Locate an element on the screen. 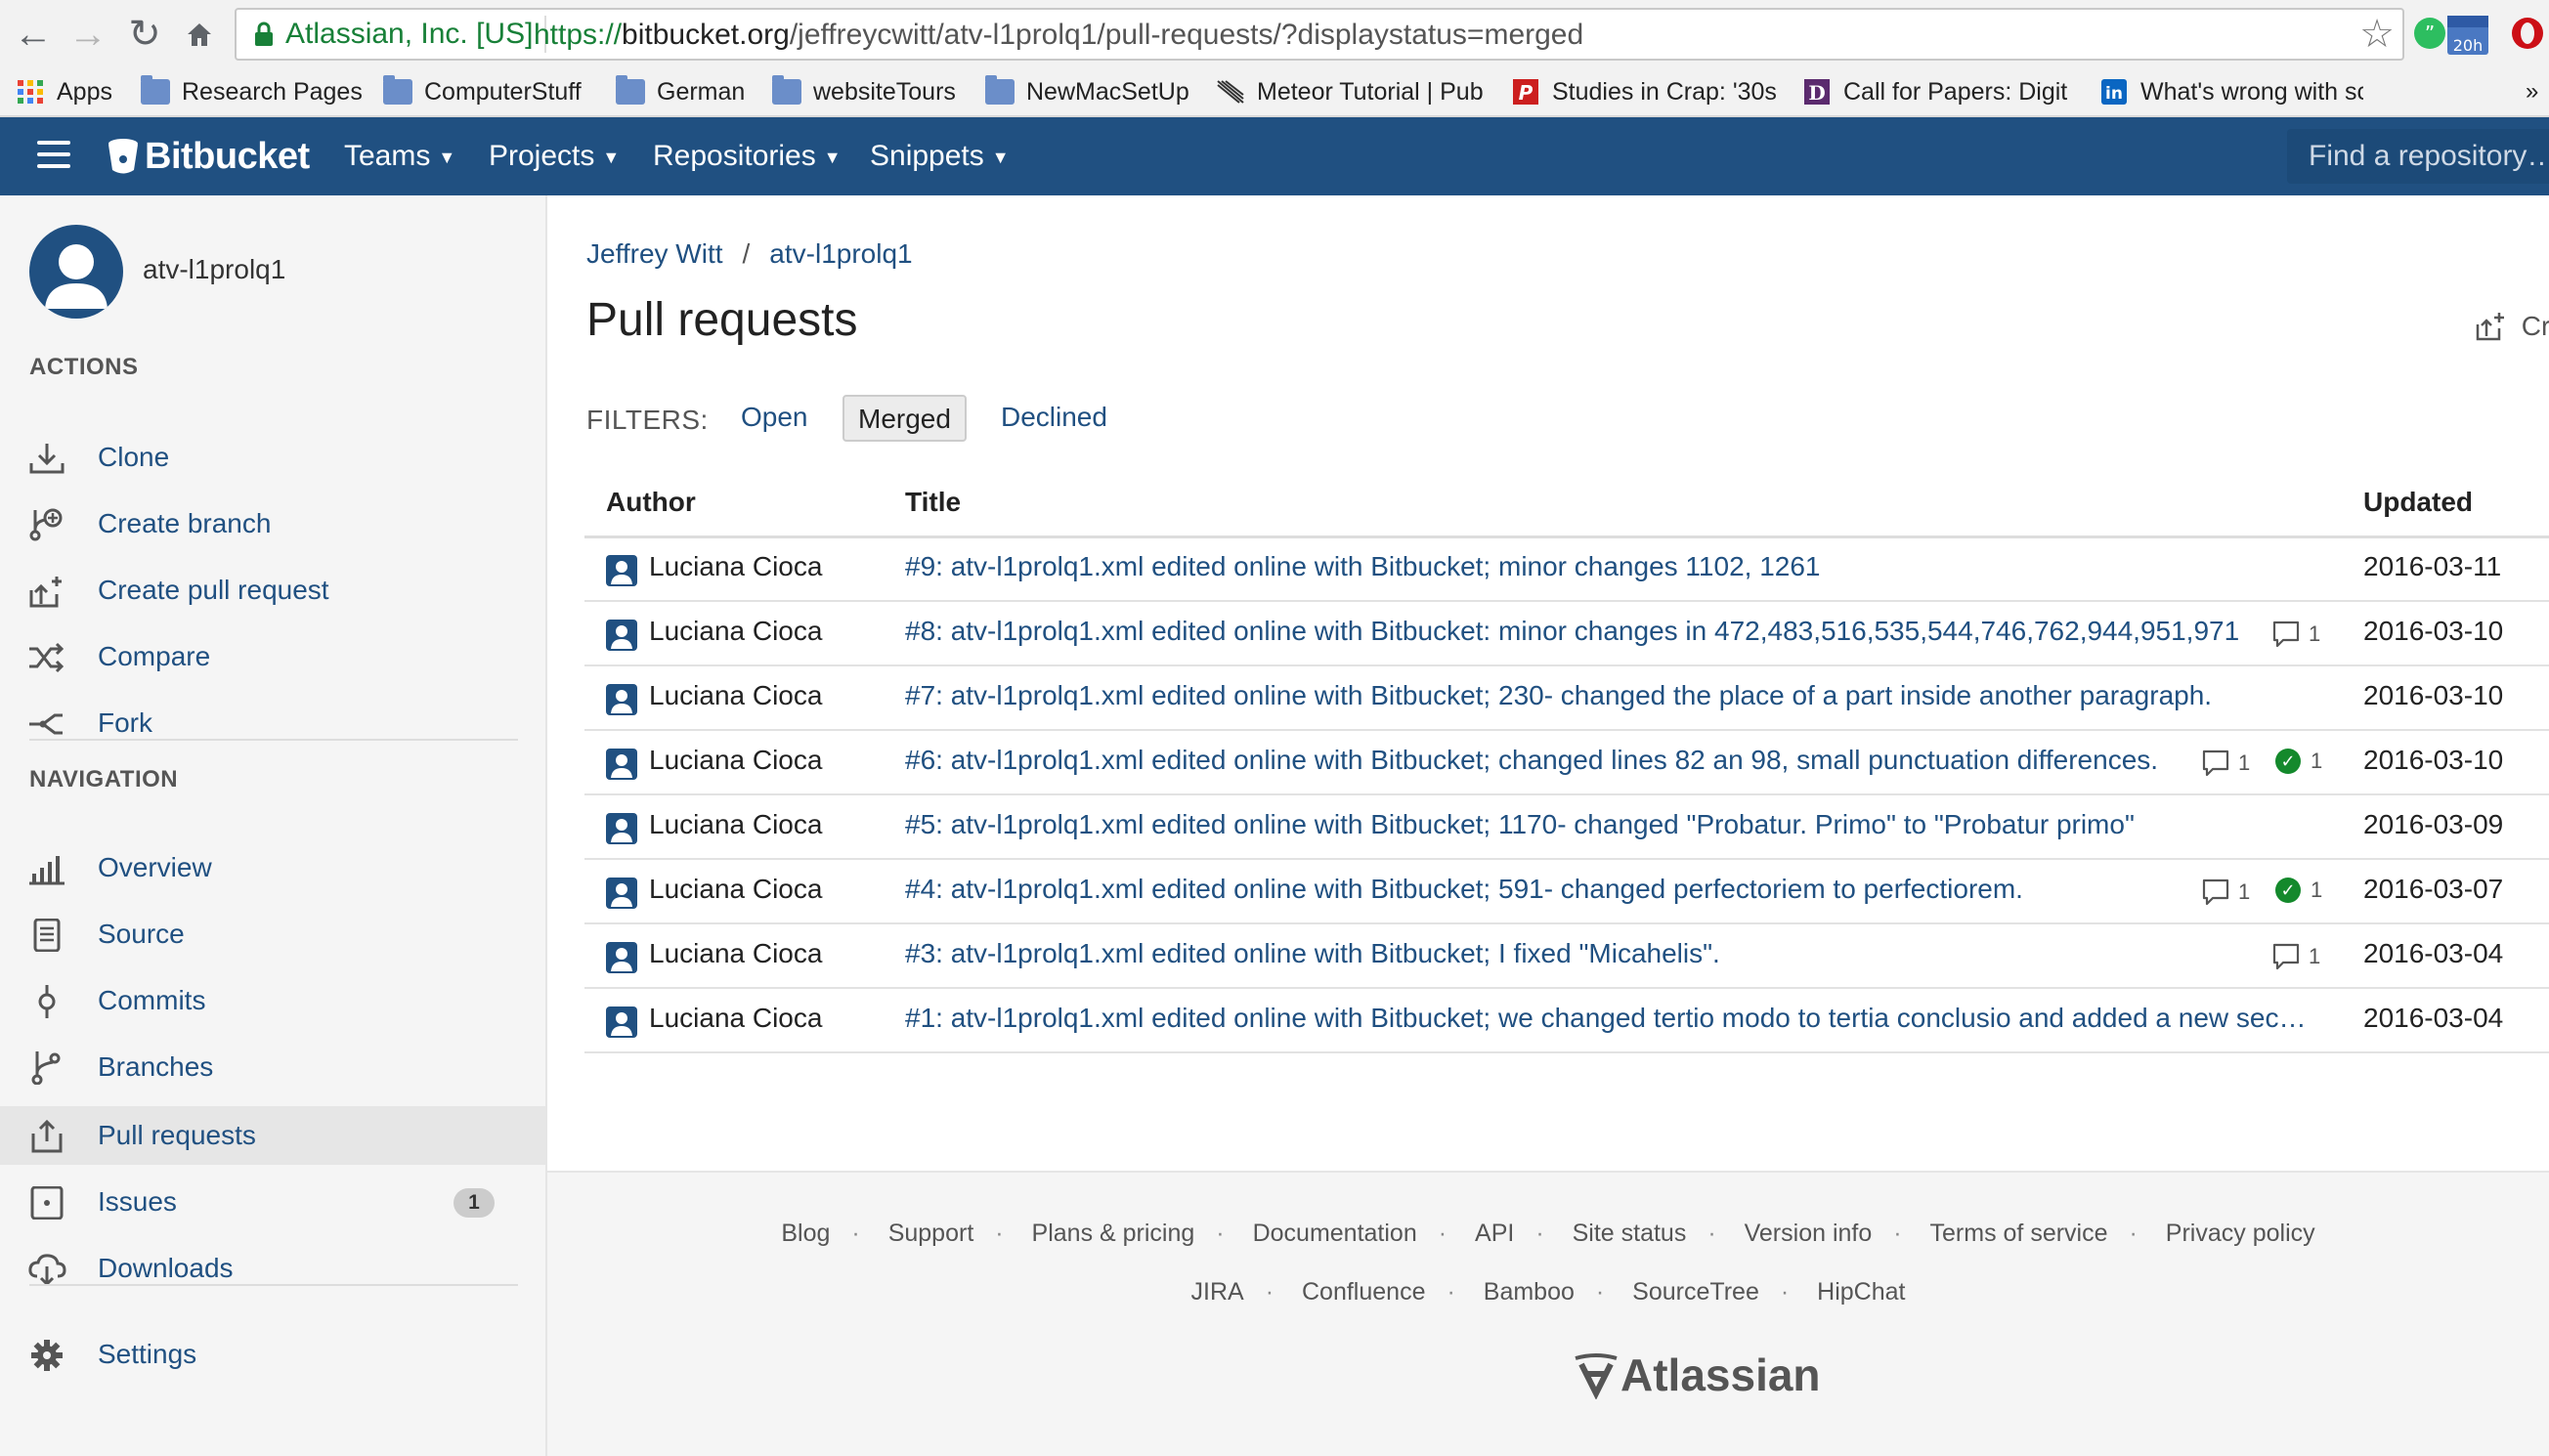  sidebar-item-clone: Clone is located at coordinates (272, 457).